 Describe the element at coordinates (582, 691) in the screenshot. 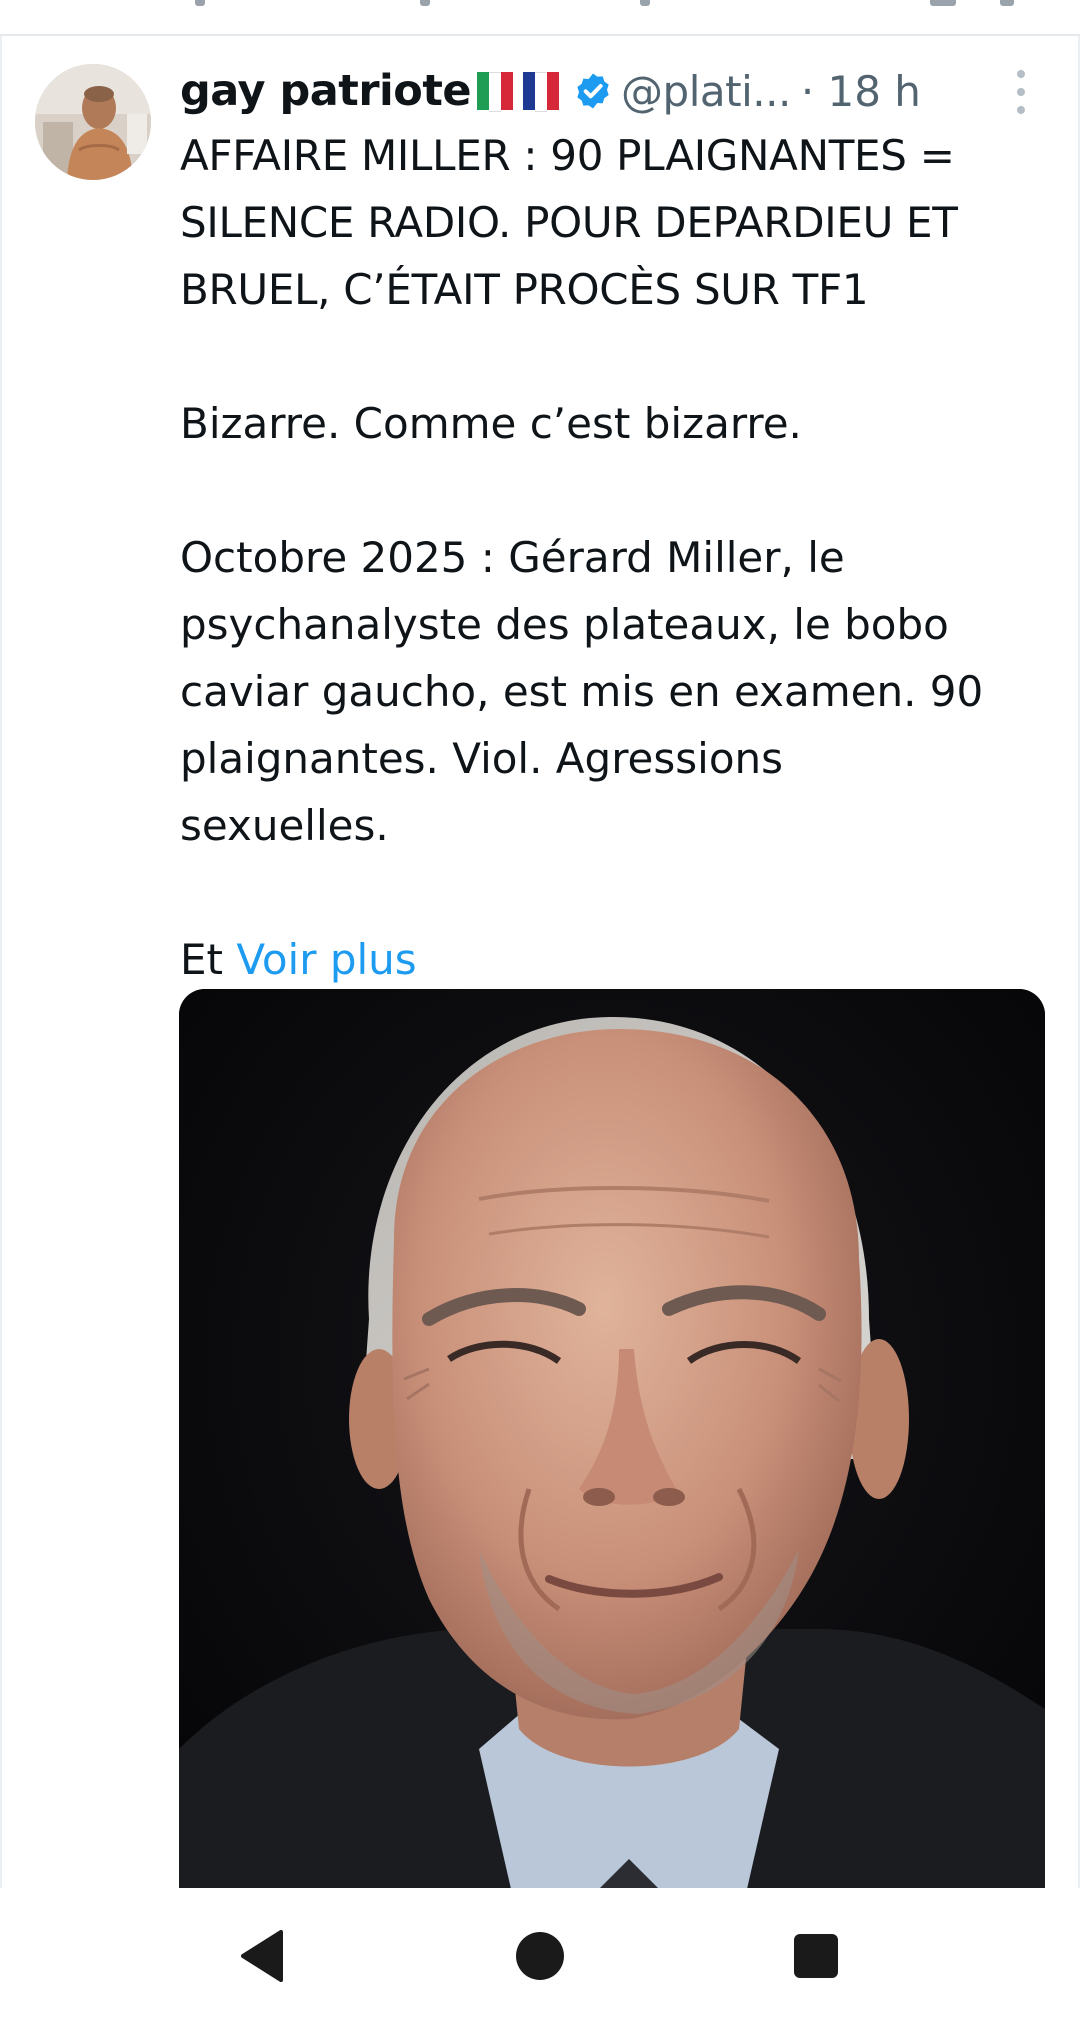

I see `paragraph-line-3: caviar gaucho, est mis en examen. 90` at that location.